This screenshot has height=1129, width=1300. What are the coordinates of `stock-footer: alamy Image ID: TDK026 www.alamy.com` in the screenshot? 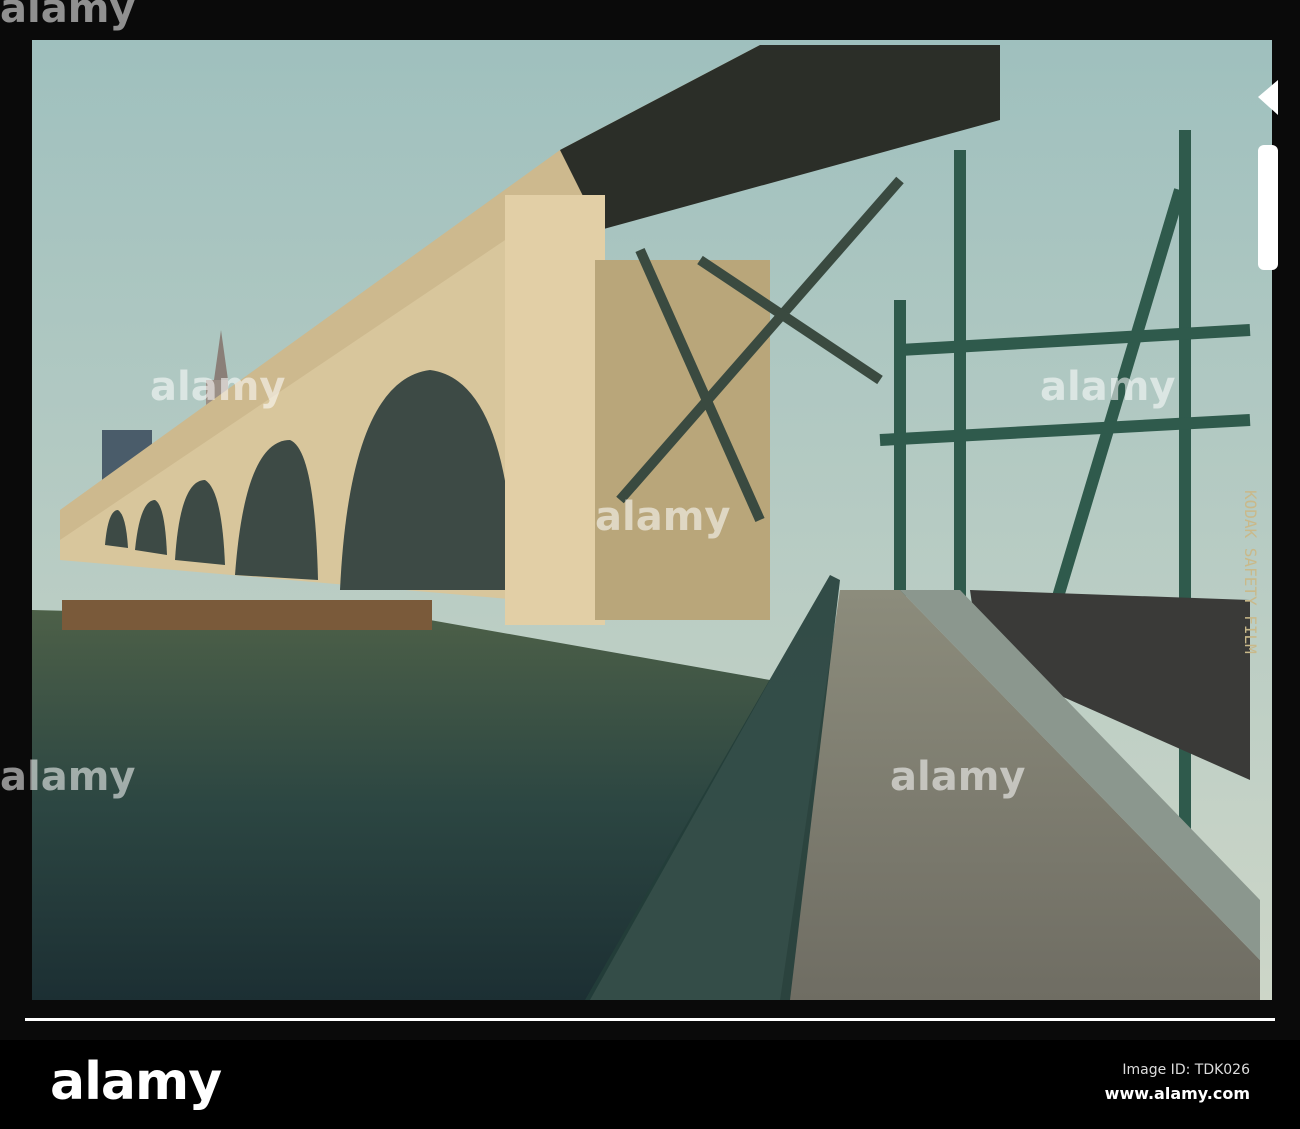 It's located at (650, 1084).